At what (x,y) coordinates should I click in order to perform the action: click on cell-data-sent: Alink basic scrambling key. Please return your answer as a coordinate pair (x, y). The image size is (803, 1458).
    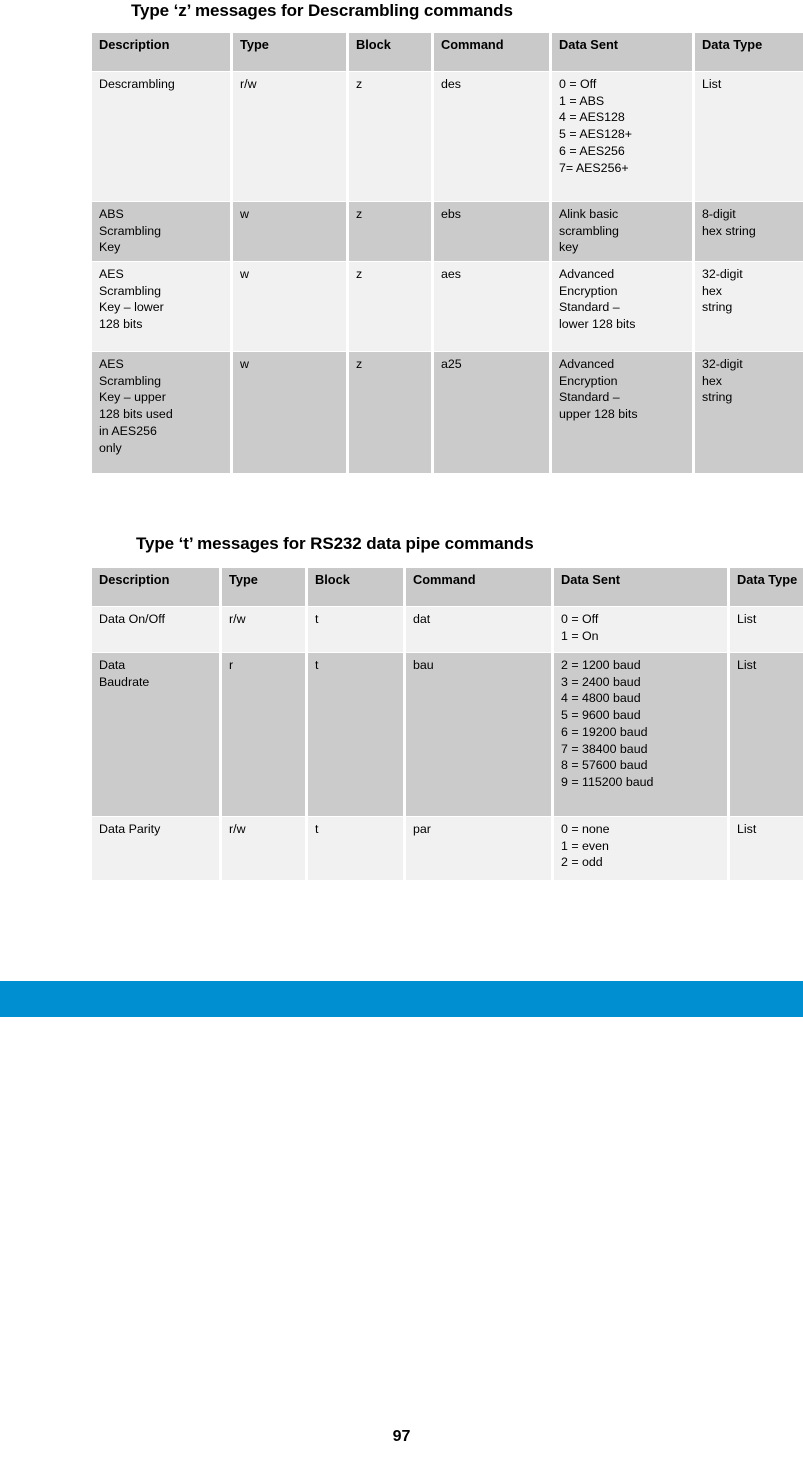
    Looking at the image, I should click on (622, 231).